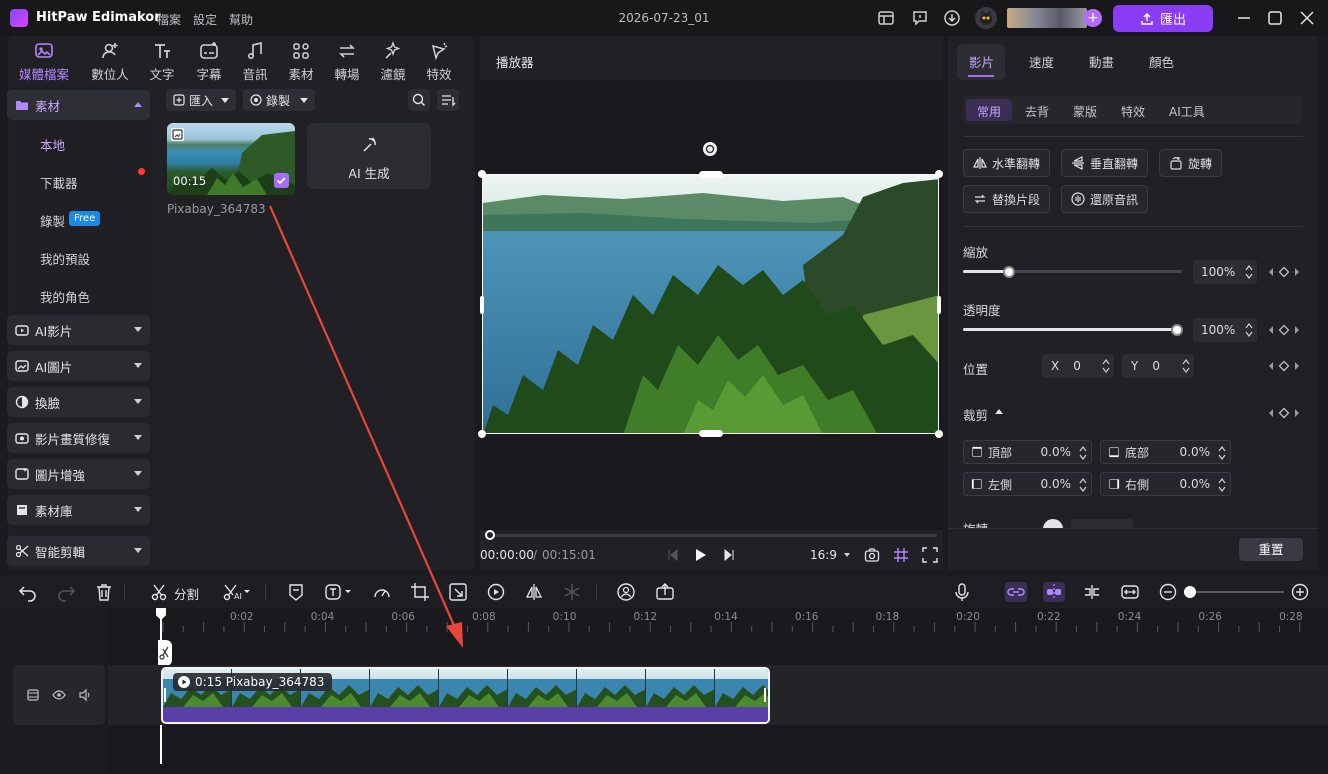 The height and width of the screenshot is (774, 1328). I want to click on link-icon, so click(1016, 592).